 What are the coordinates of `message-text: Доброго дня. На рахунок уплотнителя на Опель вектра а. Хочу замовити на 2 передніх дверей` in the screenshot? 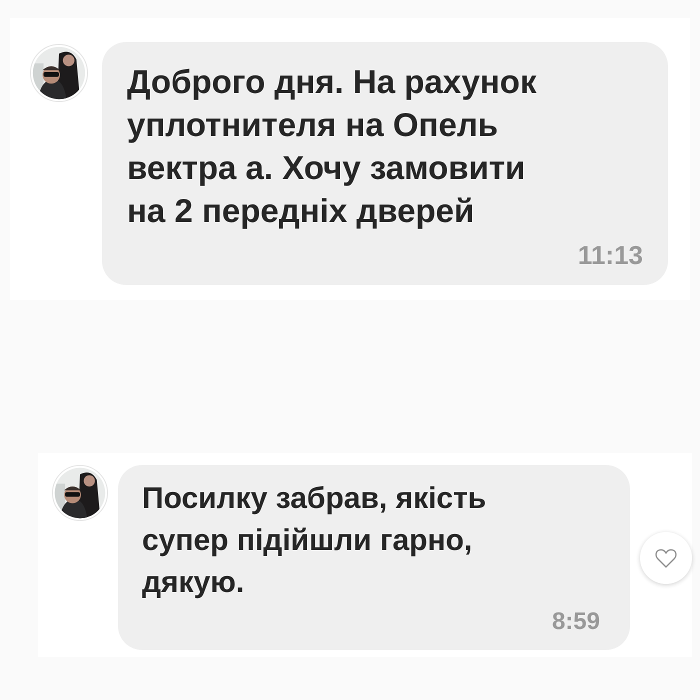 It's located at (332, 146).